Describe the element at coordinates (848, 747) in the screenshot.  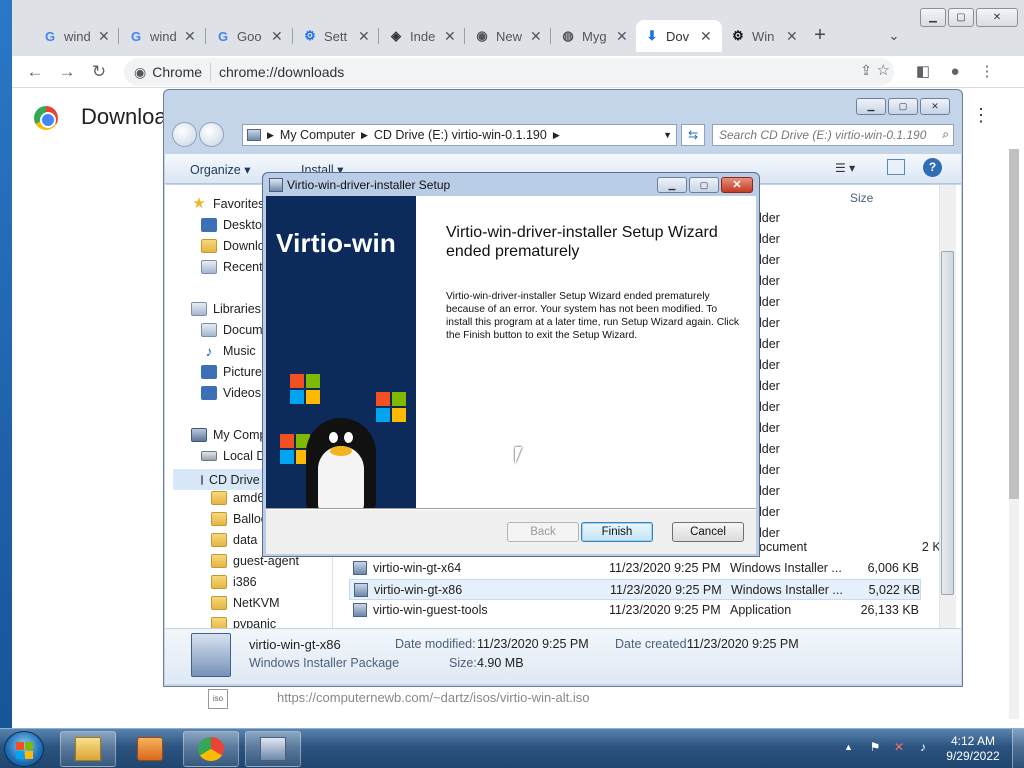
I see `tray-expand-icon: ▲` at that location.